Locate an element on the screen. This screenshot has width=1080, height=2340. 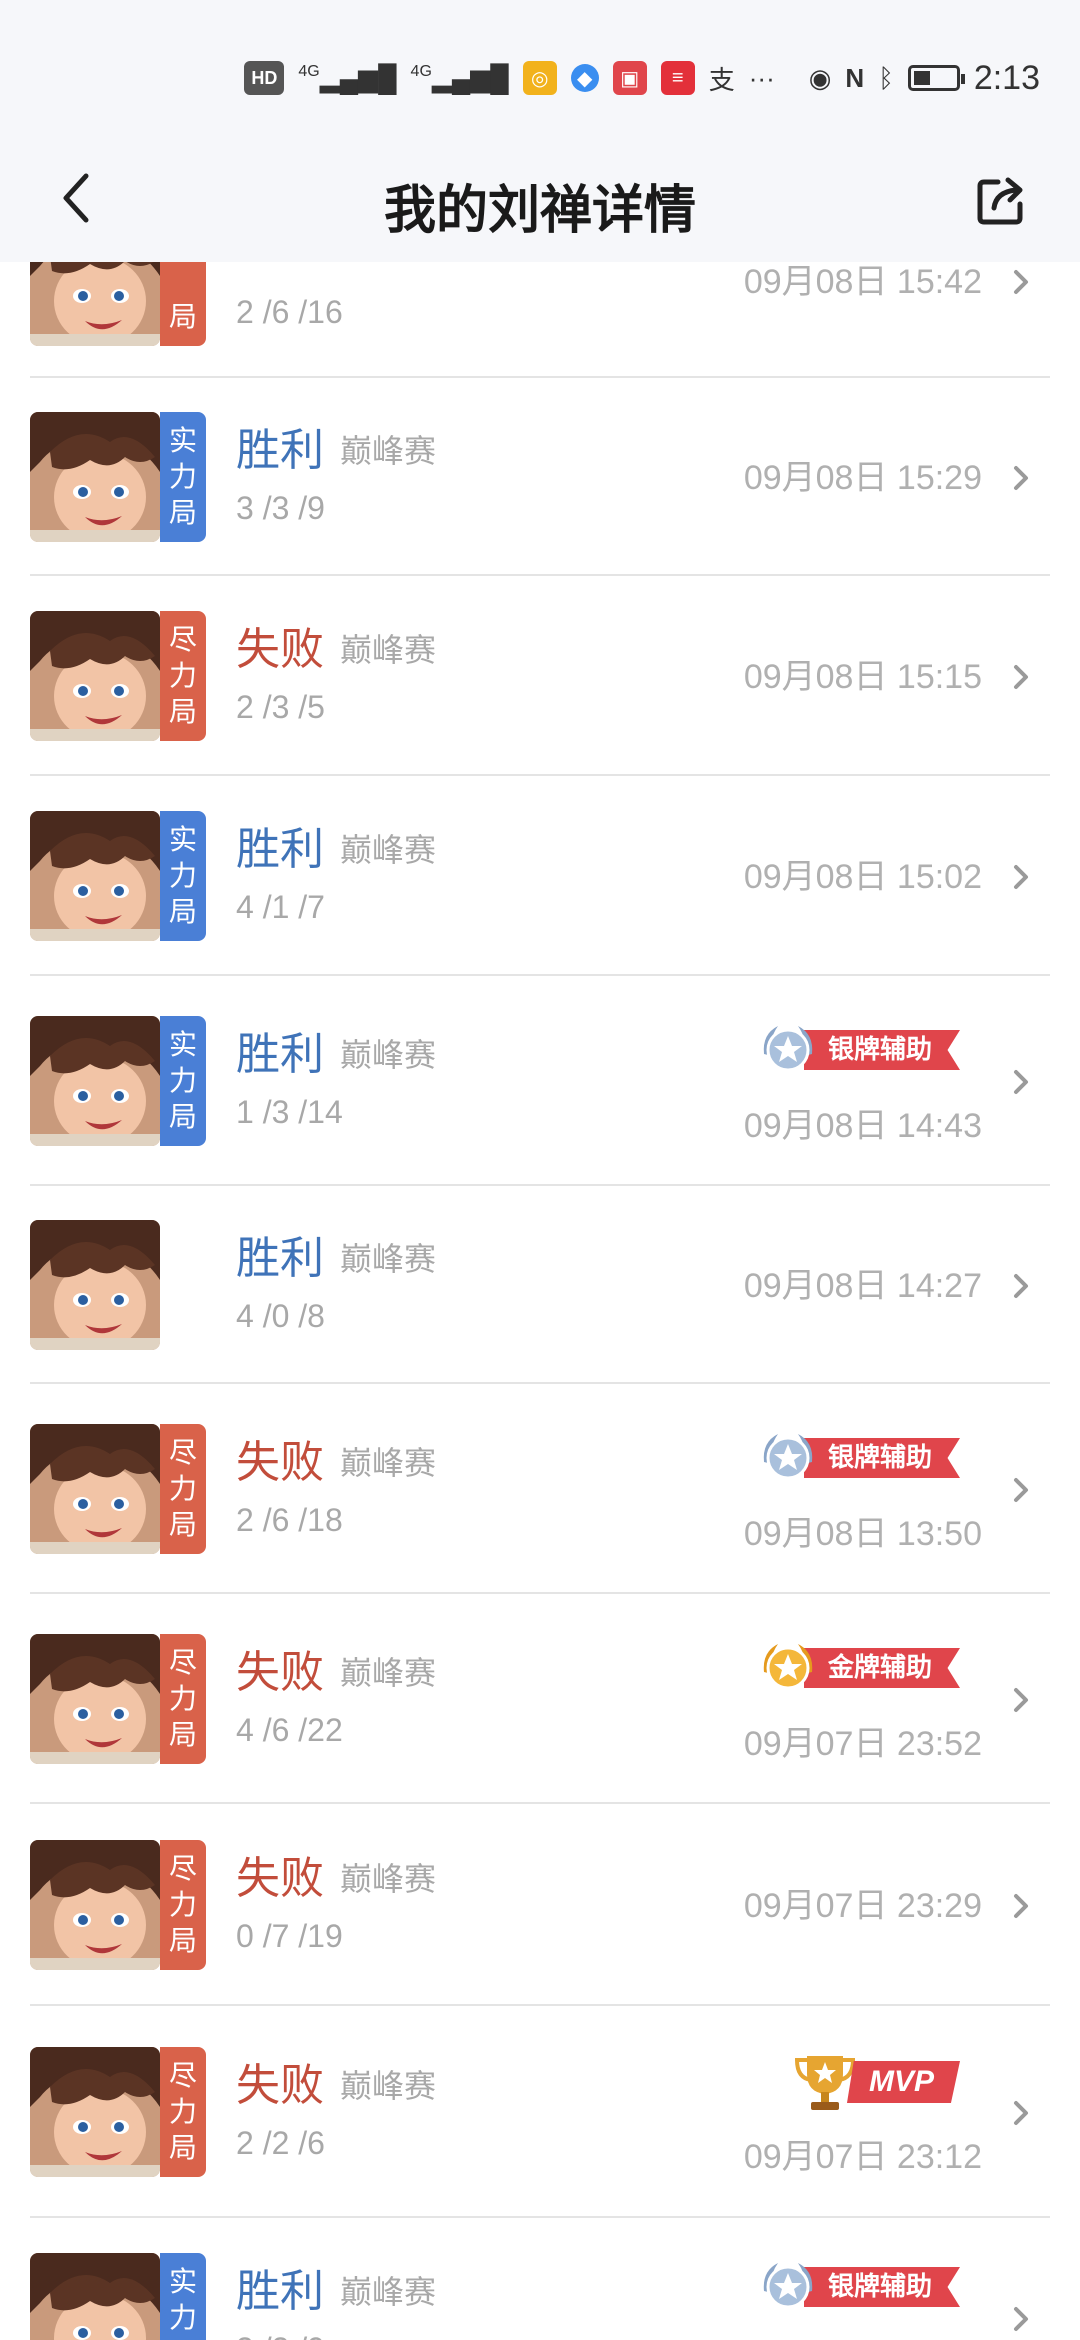
match-row: 实力局胜利 巅峰赛 1 /3 /14 09月08日 14:43 银牌辅助 is located at coordinates (540, 1080).